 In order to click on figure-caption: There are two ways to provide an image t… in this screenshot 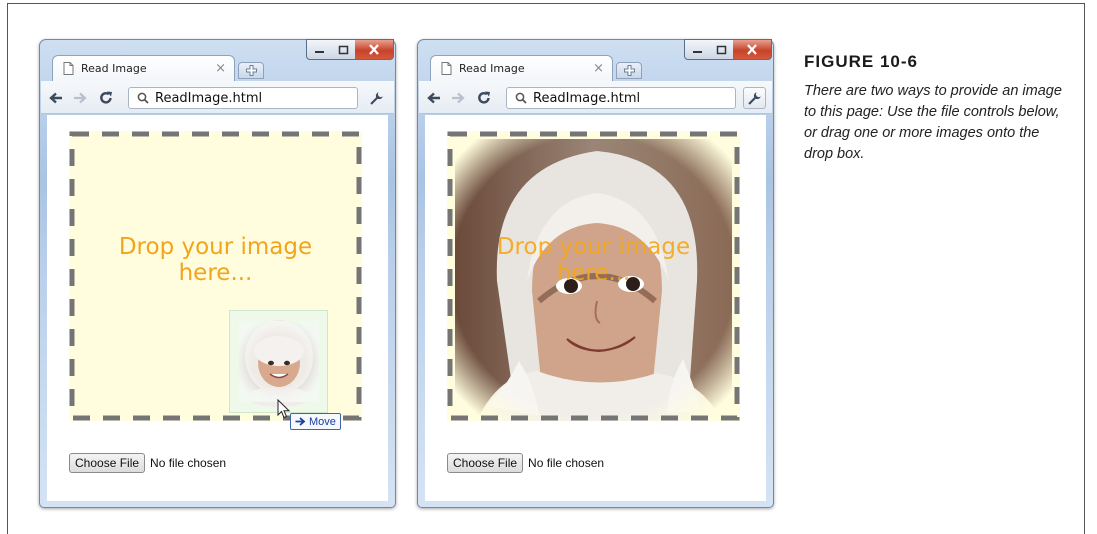, I will do `click(933, 122)`.